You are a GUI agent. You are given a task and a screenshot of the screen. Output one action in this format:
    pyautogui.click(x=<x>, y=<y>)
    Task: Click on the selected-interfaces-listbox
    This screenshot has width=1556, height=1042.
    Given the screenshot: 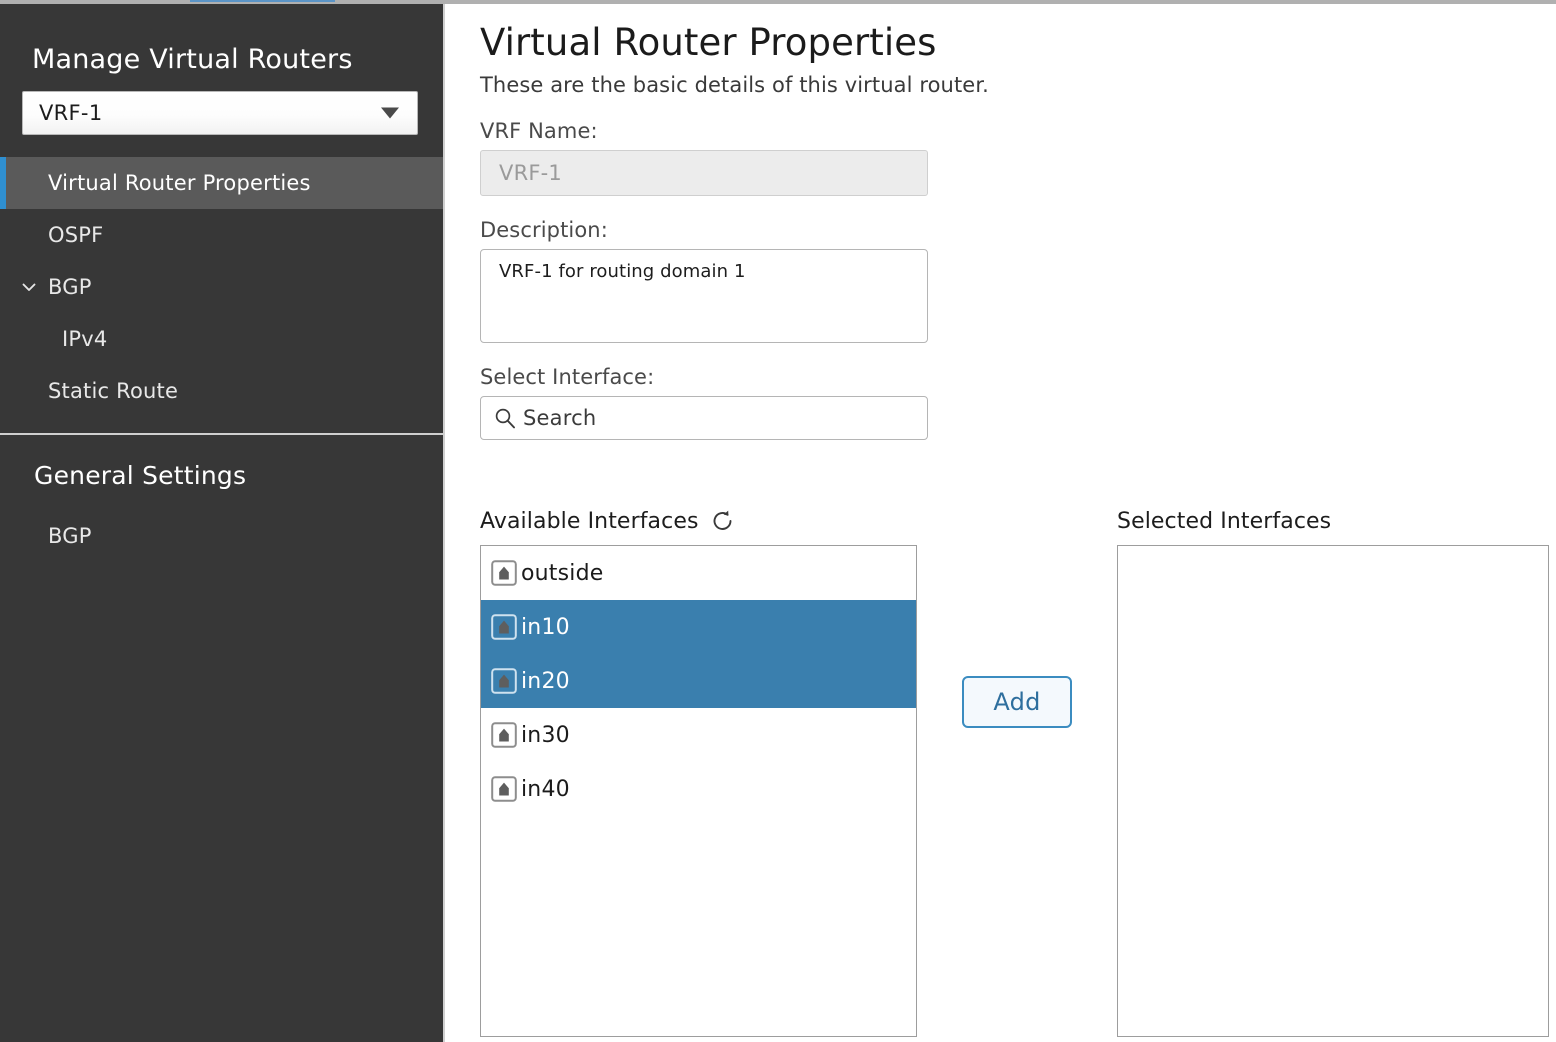 What is the action you would take?
    pyautogui.click(x=1333, y=791)
    